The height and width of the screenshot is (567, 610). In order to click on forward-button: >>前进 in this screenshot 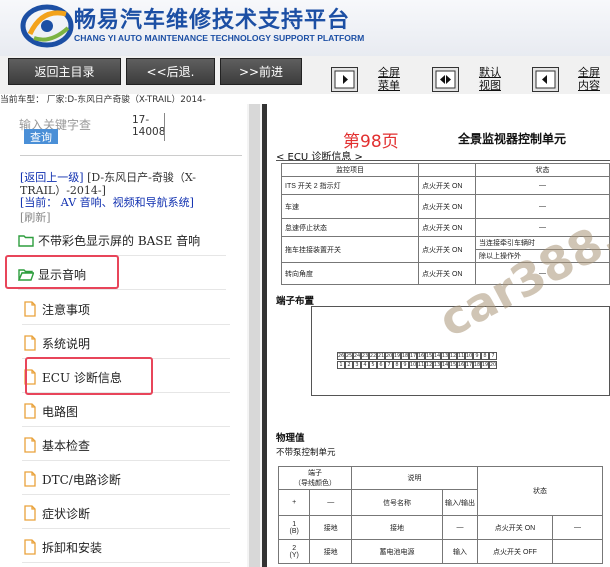, I will do `click(261, 71)`.